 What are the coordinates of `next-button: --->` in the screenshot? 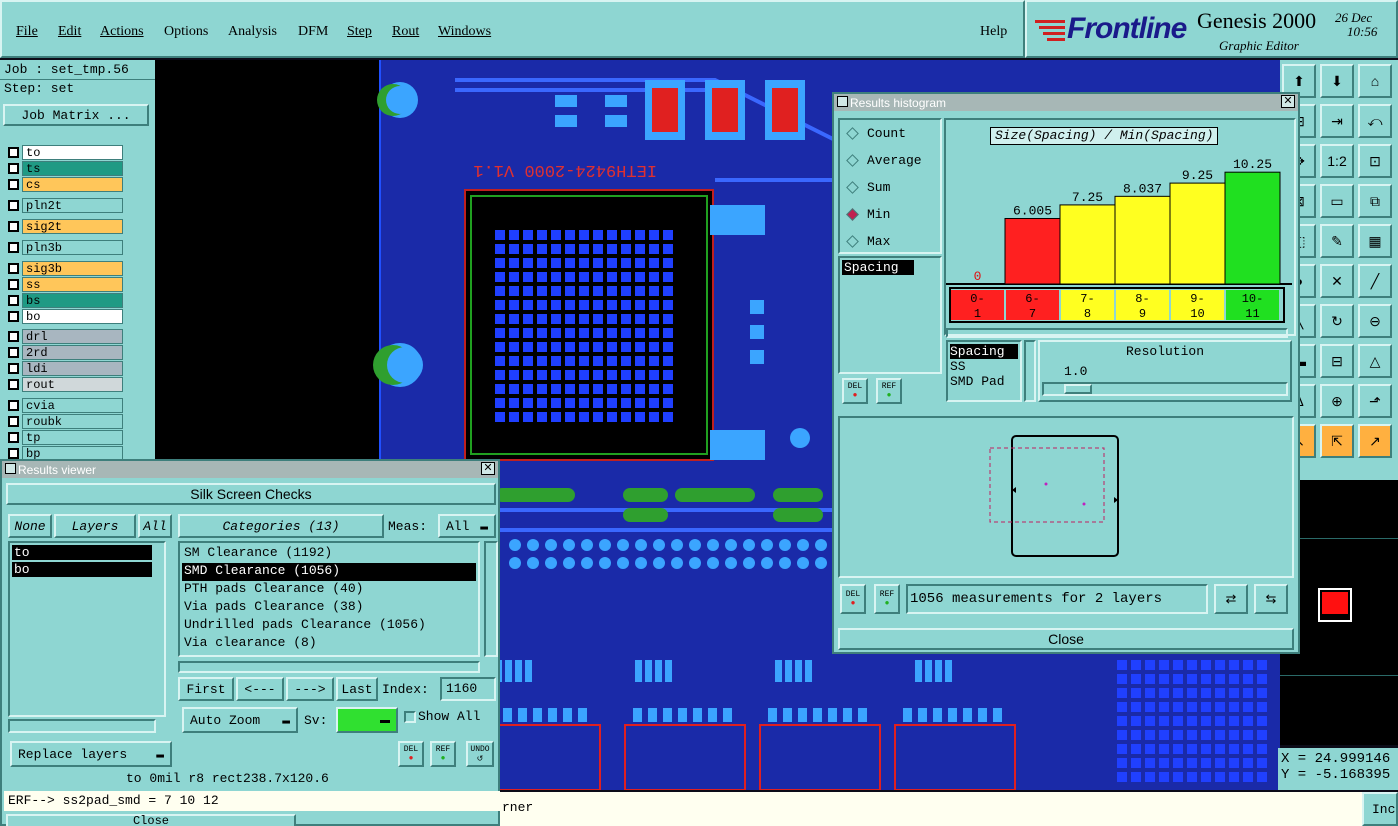 It's located at (310, 689).